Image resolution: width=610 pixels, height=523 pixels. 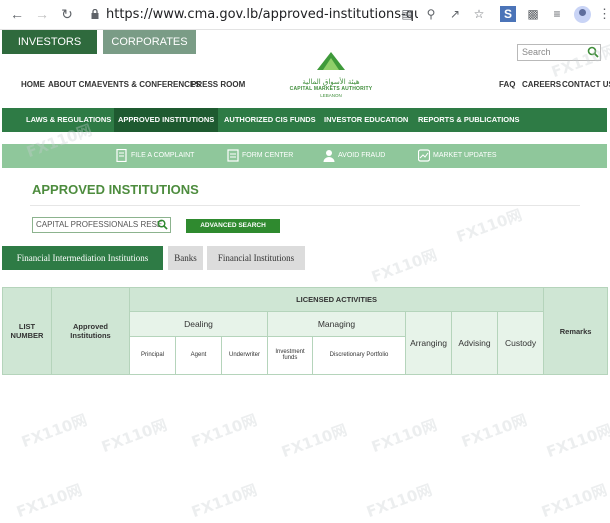 I want to click on institution-filter-input: CAPITAL PROFESSIONALS RESE, so click(x=101, y=225).